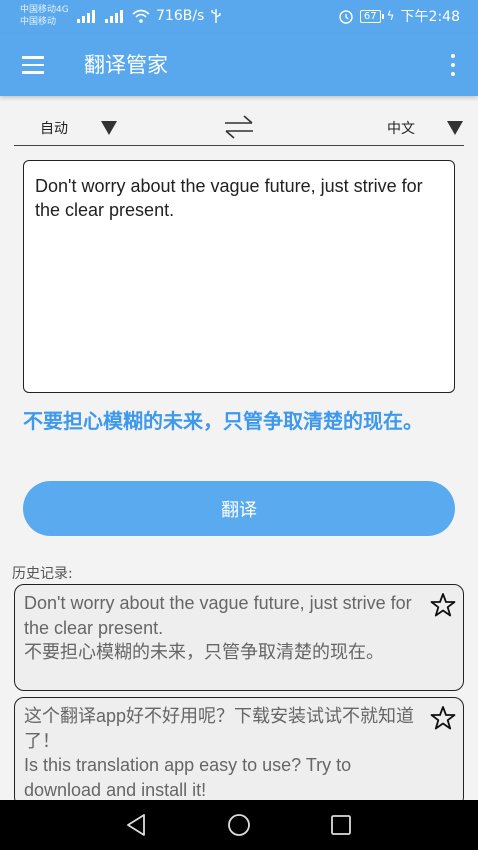 This screenshot has height=850, width=478. I want to click on translate-button: 翻译, so click(239, 508).